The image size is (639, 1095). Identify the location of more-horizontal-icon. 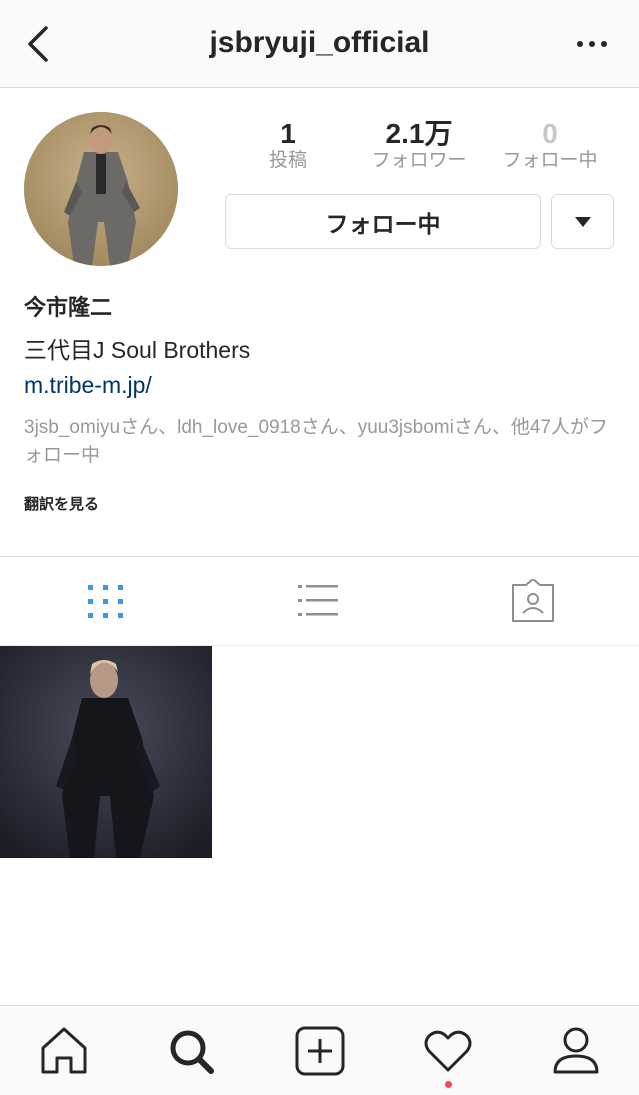
(592, 44).